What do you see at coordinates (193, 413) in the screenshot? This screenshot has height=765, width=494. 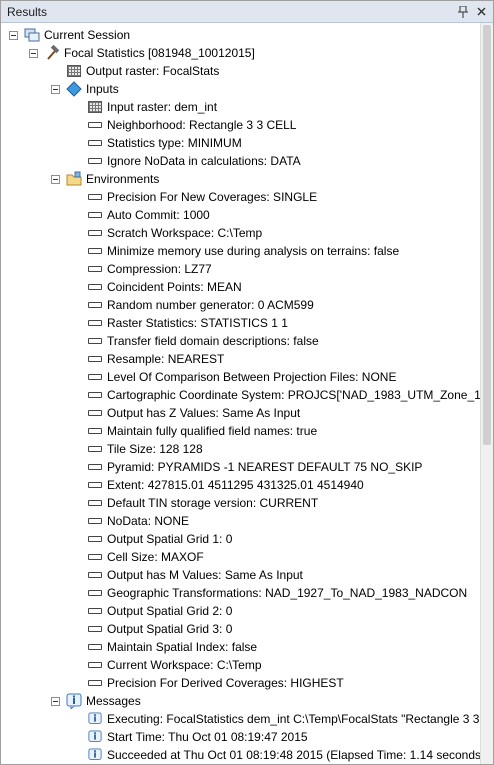 I see `environment-item: Output has Z Values: Same As Input` at bounding box center [193, 413].